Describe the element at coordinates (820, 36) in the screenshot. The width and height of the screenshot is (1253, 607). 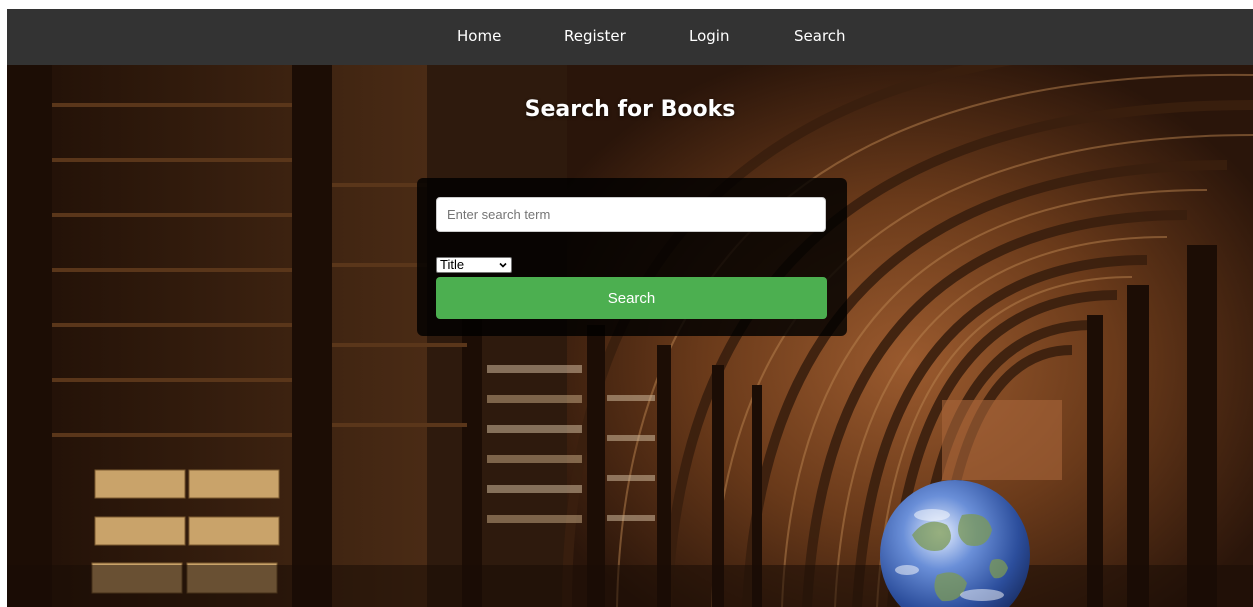
I see `nav-search-link: Search` at that location.